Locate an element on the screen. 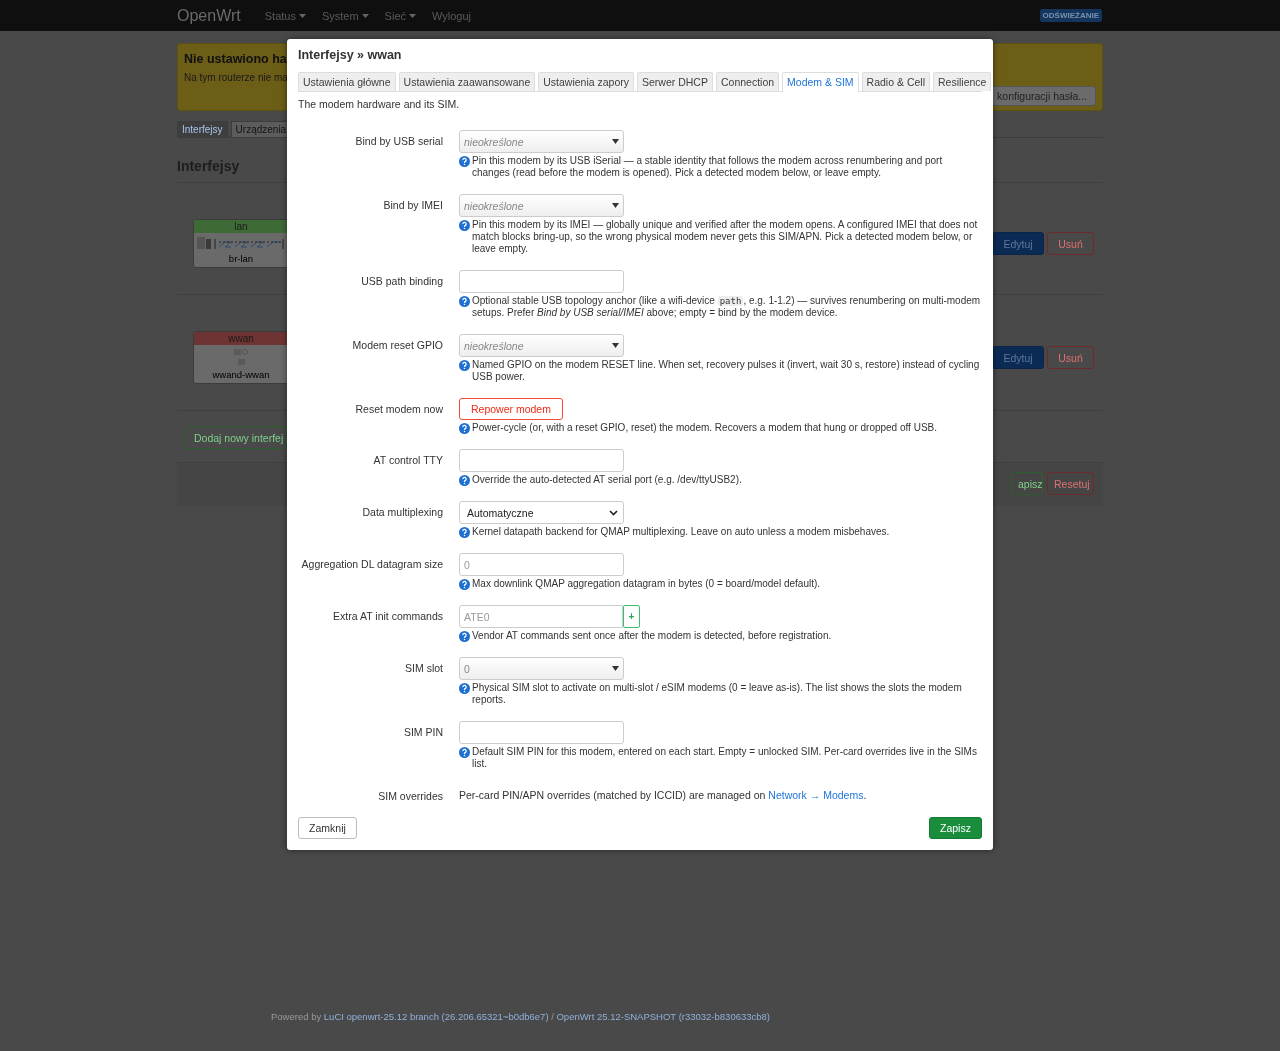 The width and height of the screenshot is (1280, 1051). alert-title: Nie ustawiono ha is located at coordinates (236, 59).